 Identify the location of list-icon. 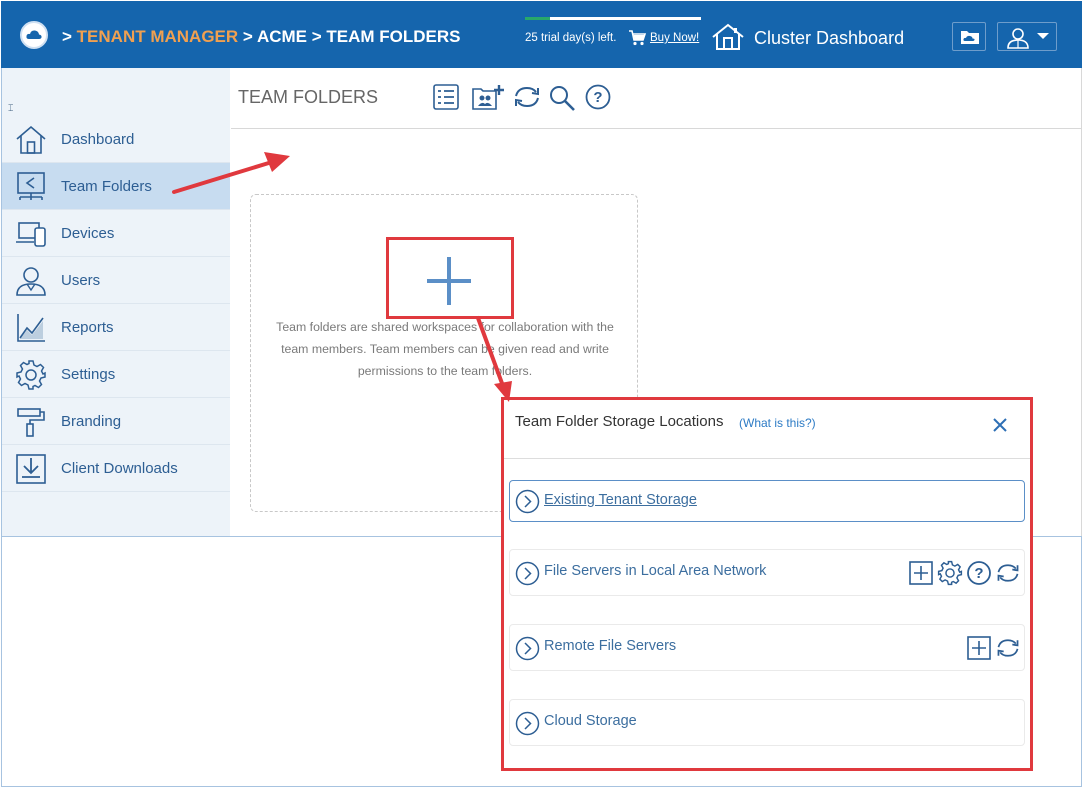
(446, 99).